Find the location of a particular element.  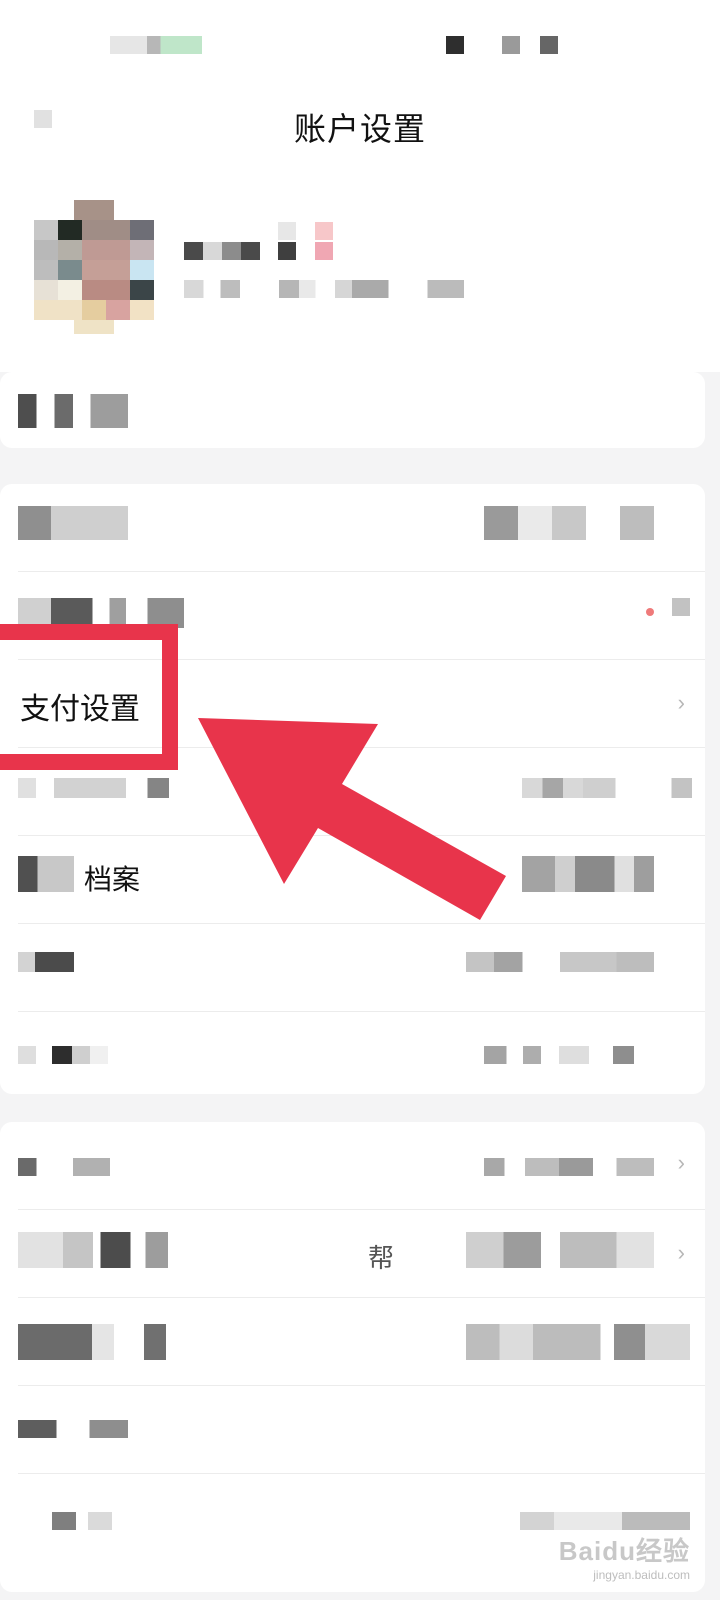

profile-section is located at coordinates (360, 272).